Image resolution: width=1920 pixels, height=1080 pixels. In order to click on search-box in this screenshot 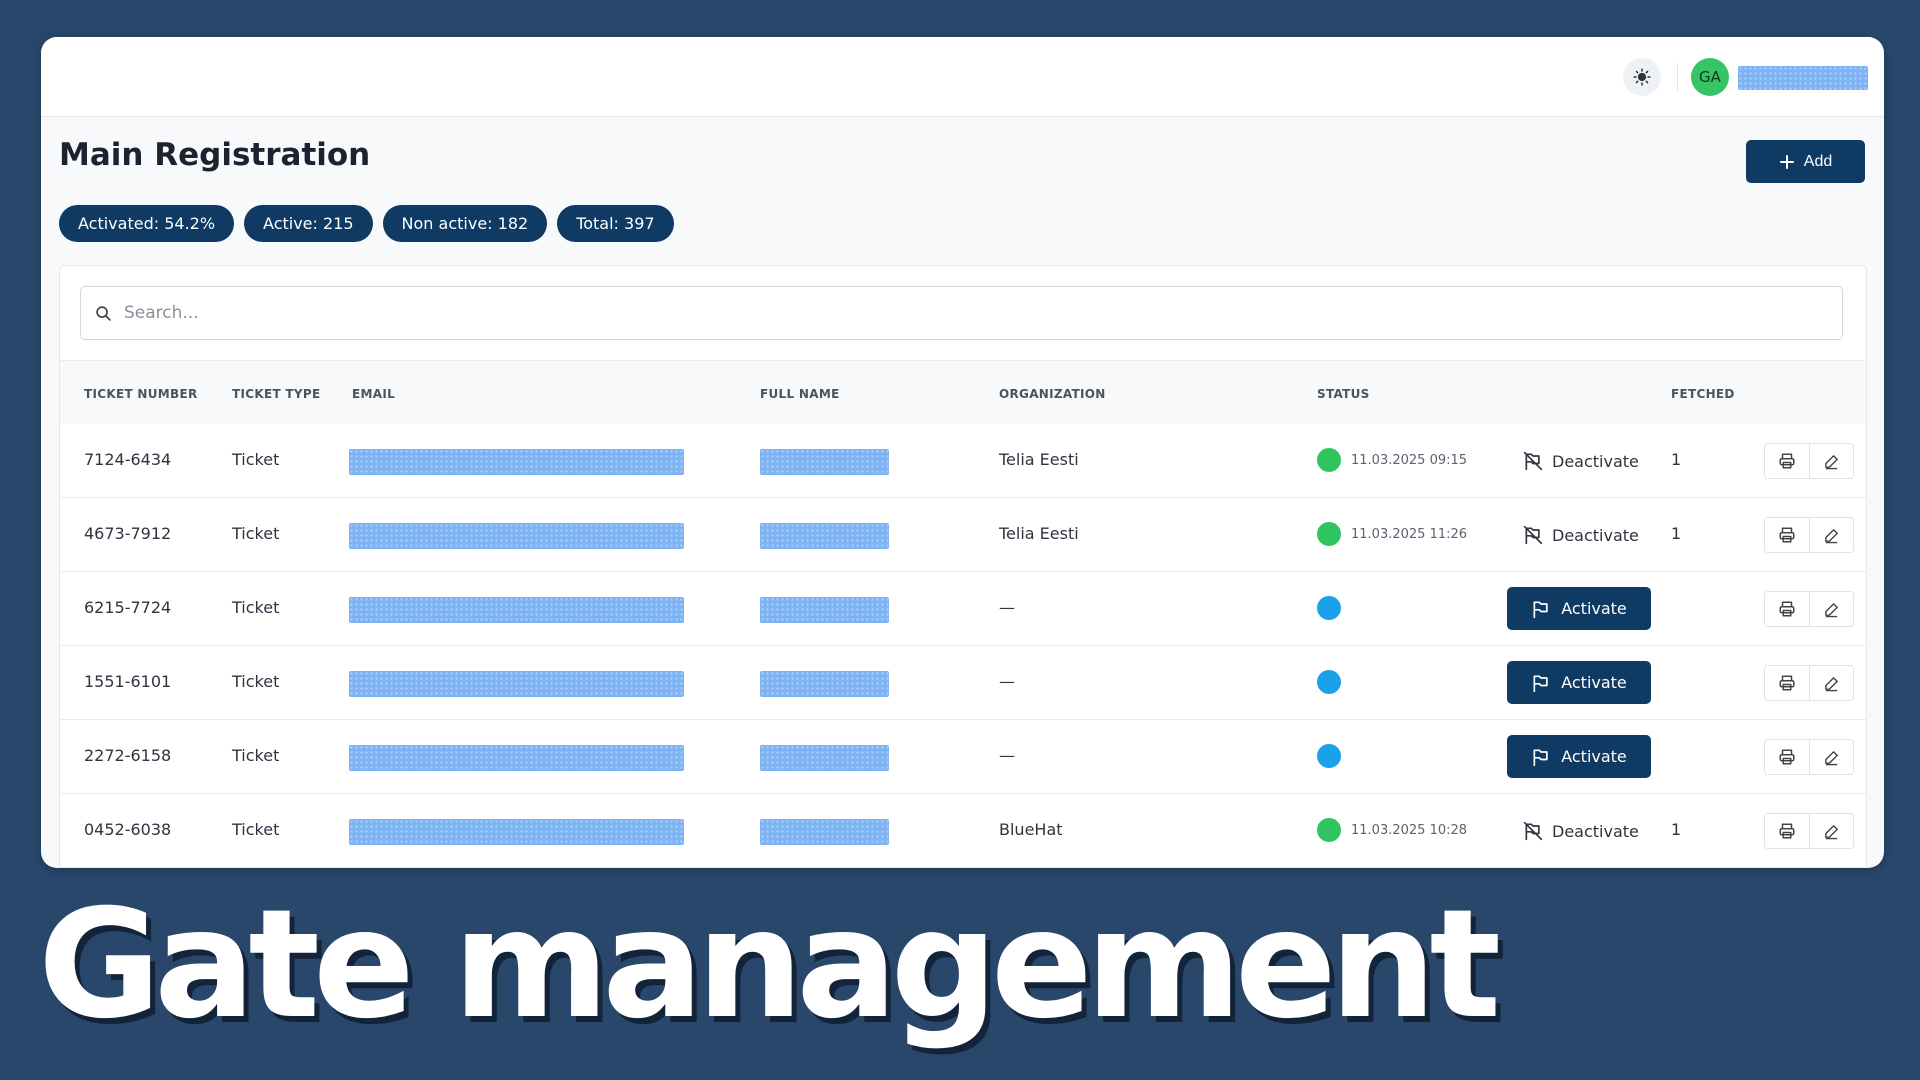, I will do `click(961, 313)`.